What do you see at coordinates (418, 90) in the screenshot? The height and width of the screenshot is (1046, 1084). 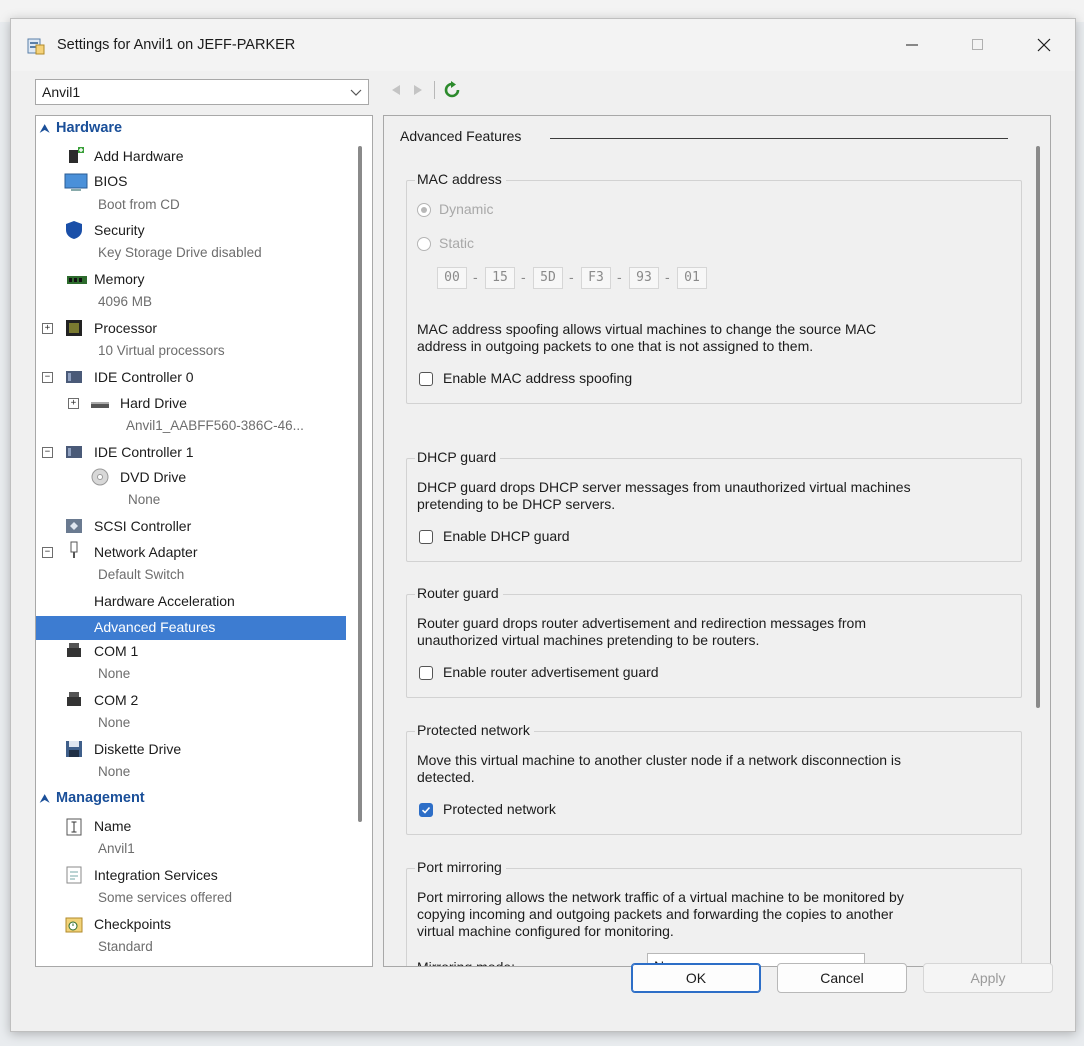 I see `forward-arrow-icon` at bounding box center [418, 90].